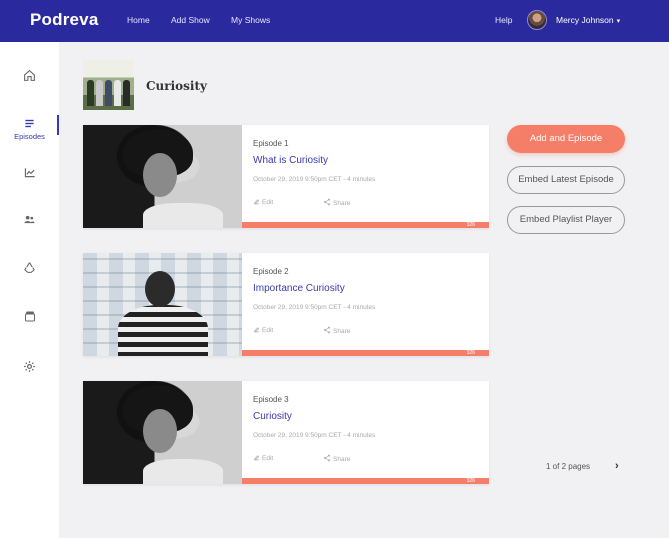 Image resolution: width=669 pixels, height=538 pixels. What do you see at coordinates (271, 271) in the screenshot?
I see `episode-number: Episode 2` at bounding box center [271, 271].